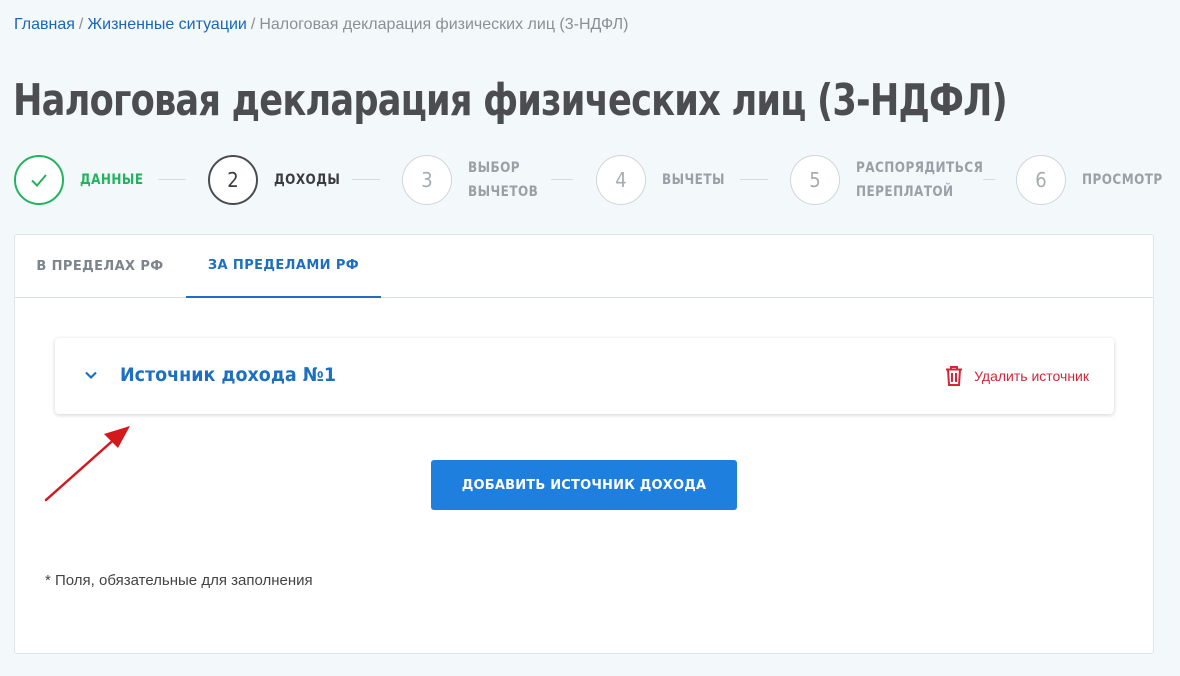 Image resolution: width=1180 pixels, height=676 pixels. What do you see at coordinates (307, 180) in the screenshot?
I see `step-label: ДОХОДЫ` at bounding box center [307, 180].